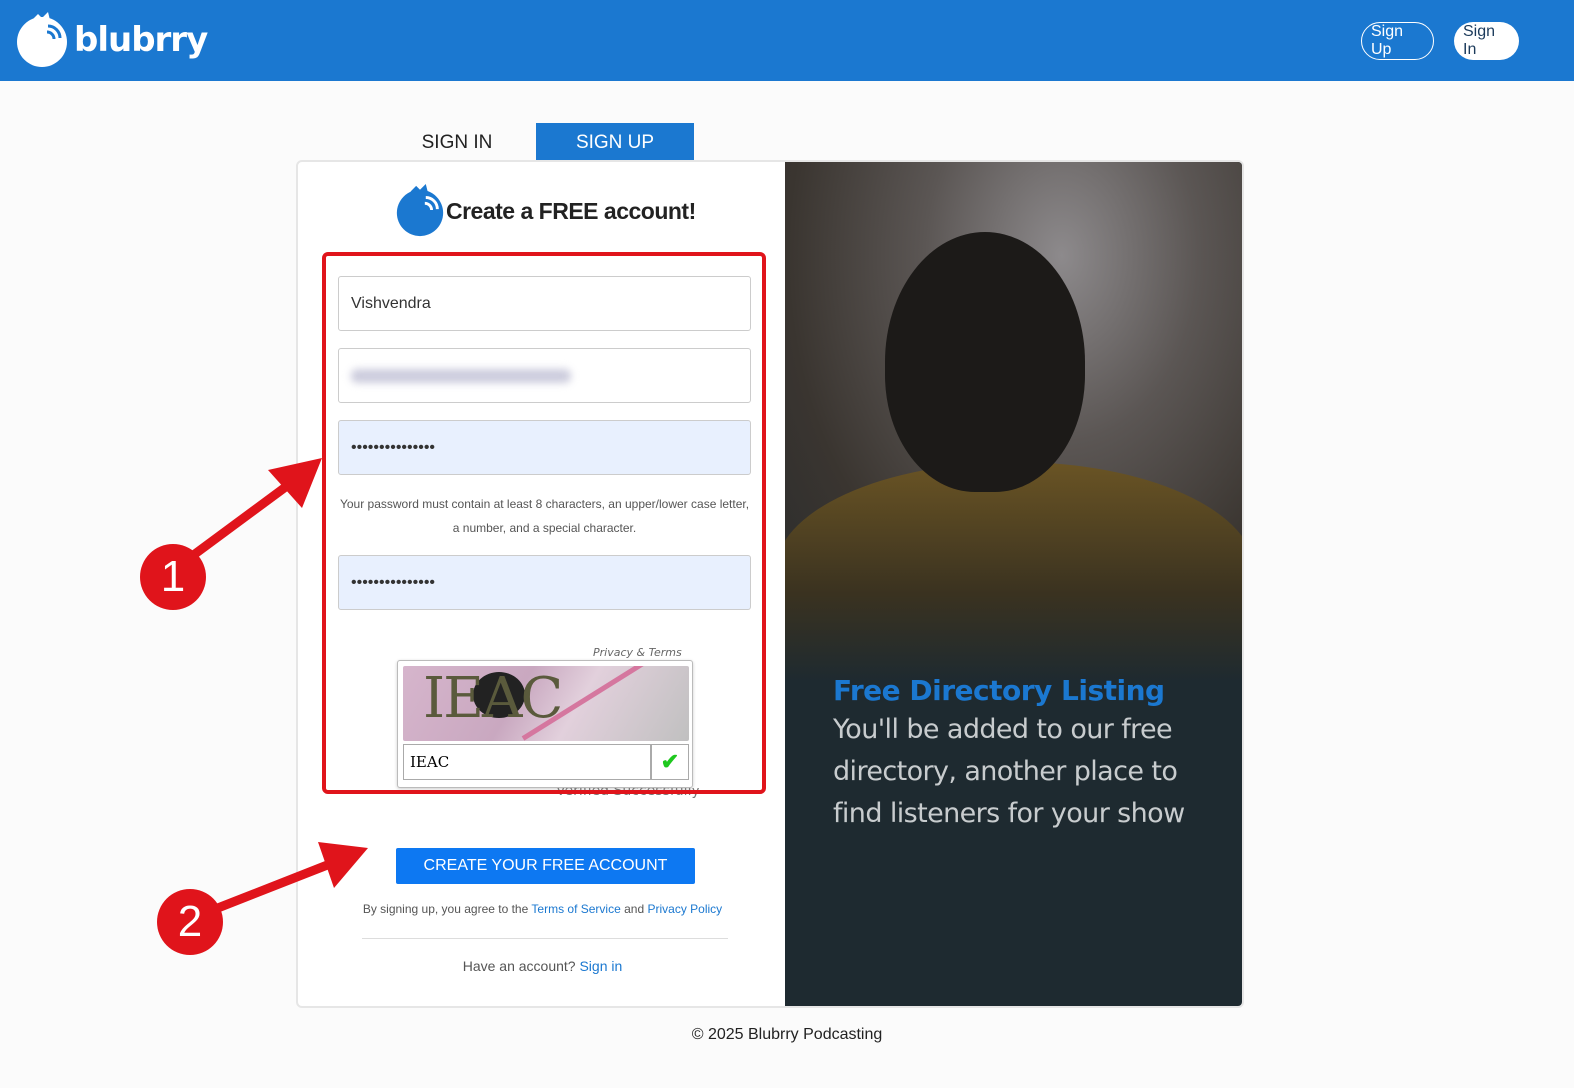  What do you see at coordinates (272, 689) in the screenshot?
I see `annotation-arrows` at bounding box center [272, 689].